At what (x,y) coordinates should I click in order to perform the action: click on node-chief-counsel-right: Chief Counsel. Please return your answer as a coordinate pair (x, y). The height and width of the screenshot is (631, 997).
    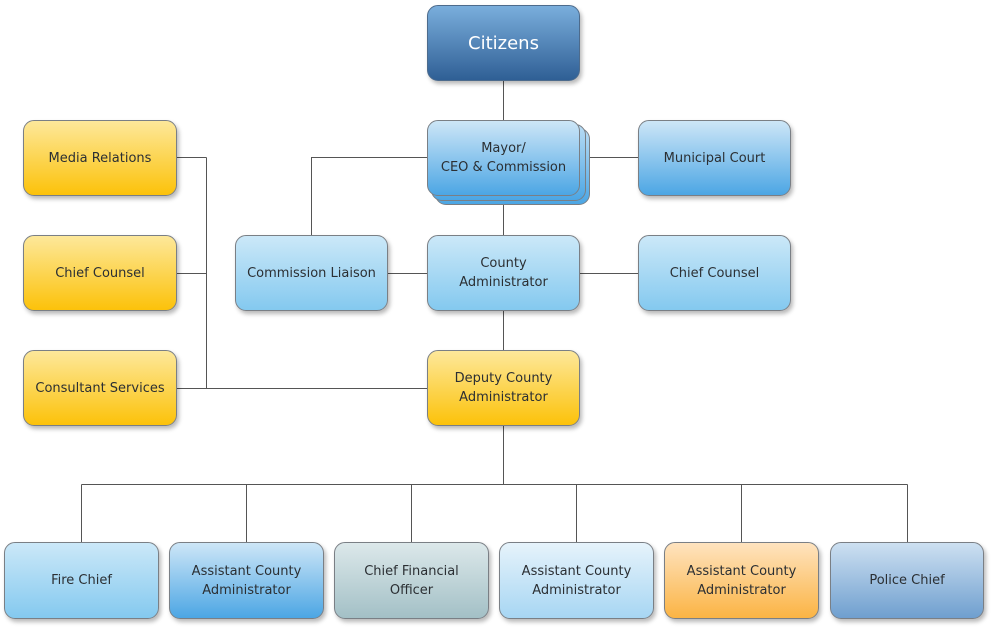
    Looking at the image, I should click on (714, 273).